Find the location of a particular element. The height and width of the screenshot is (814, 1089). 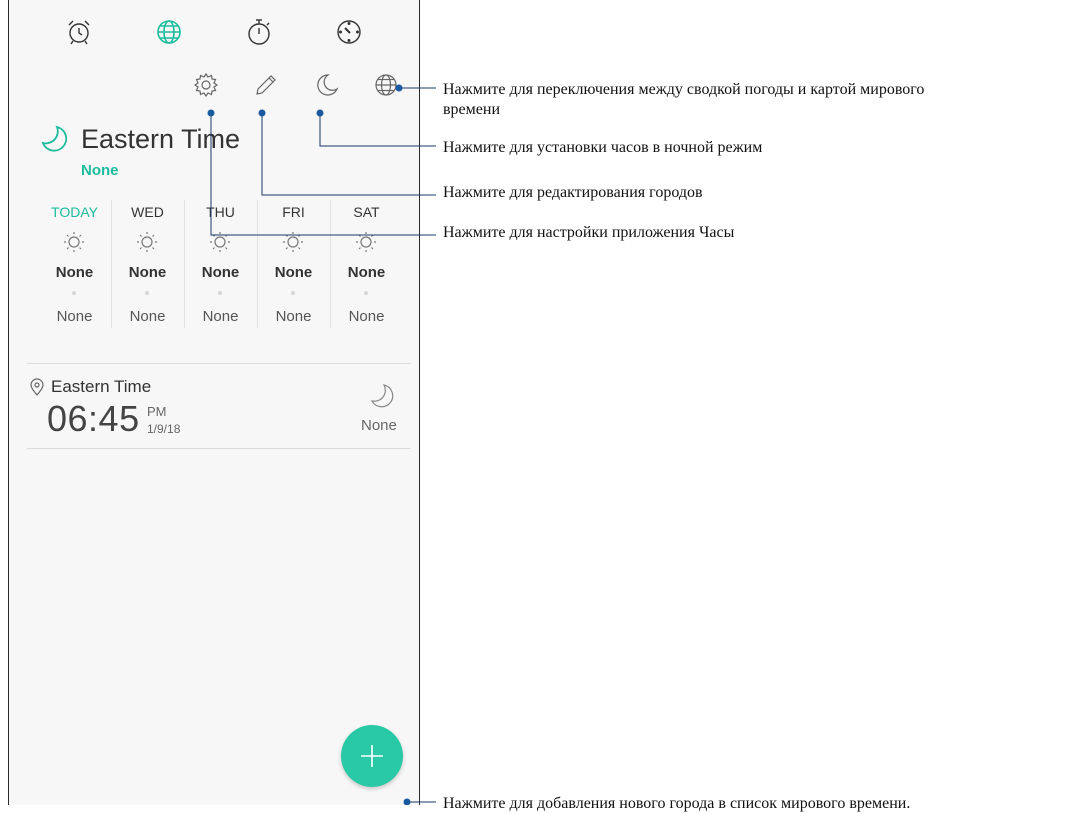

night-moon-icon is located at coordinates (55, 141).